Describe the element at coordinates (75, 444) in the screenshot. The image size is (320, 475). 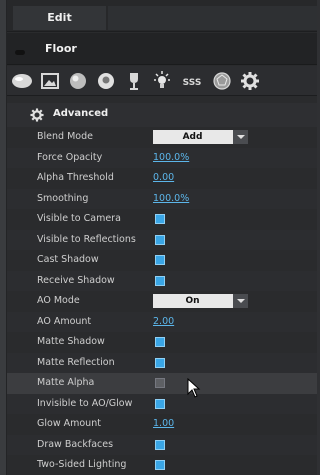
I see `property-label: Draw Backfaces` at that location.